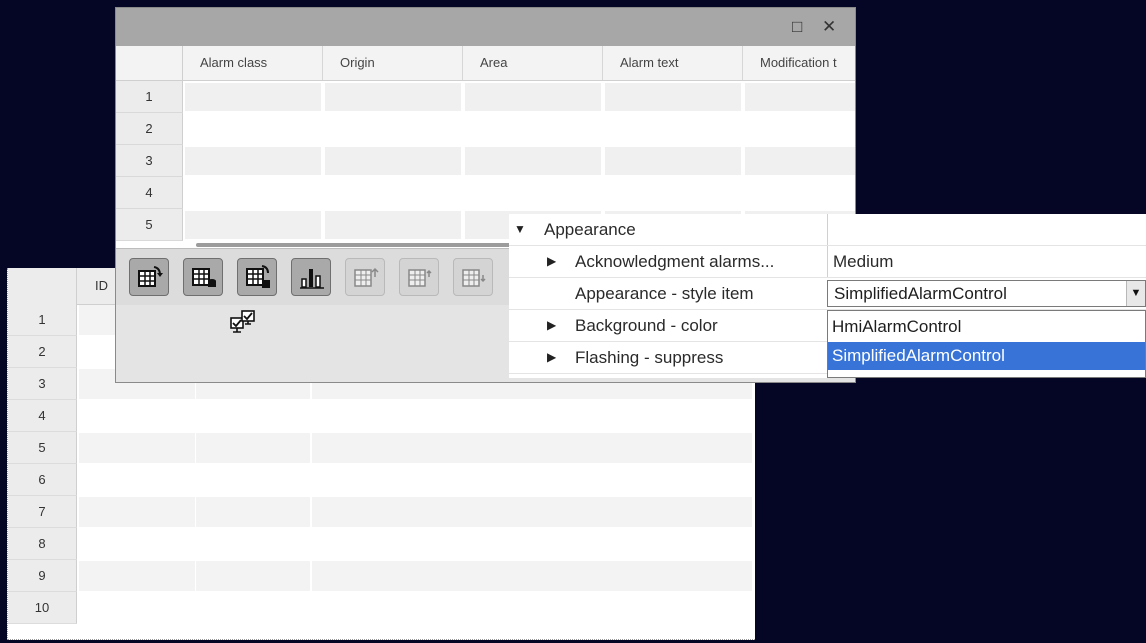 The image size is (1146, 643). I want to click on select-first-row-button, so click(365, 277).